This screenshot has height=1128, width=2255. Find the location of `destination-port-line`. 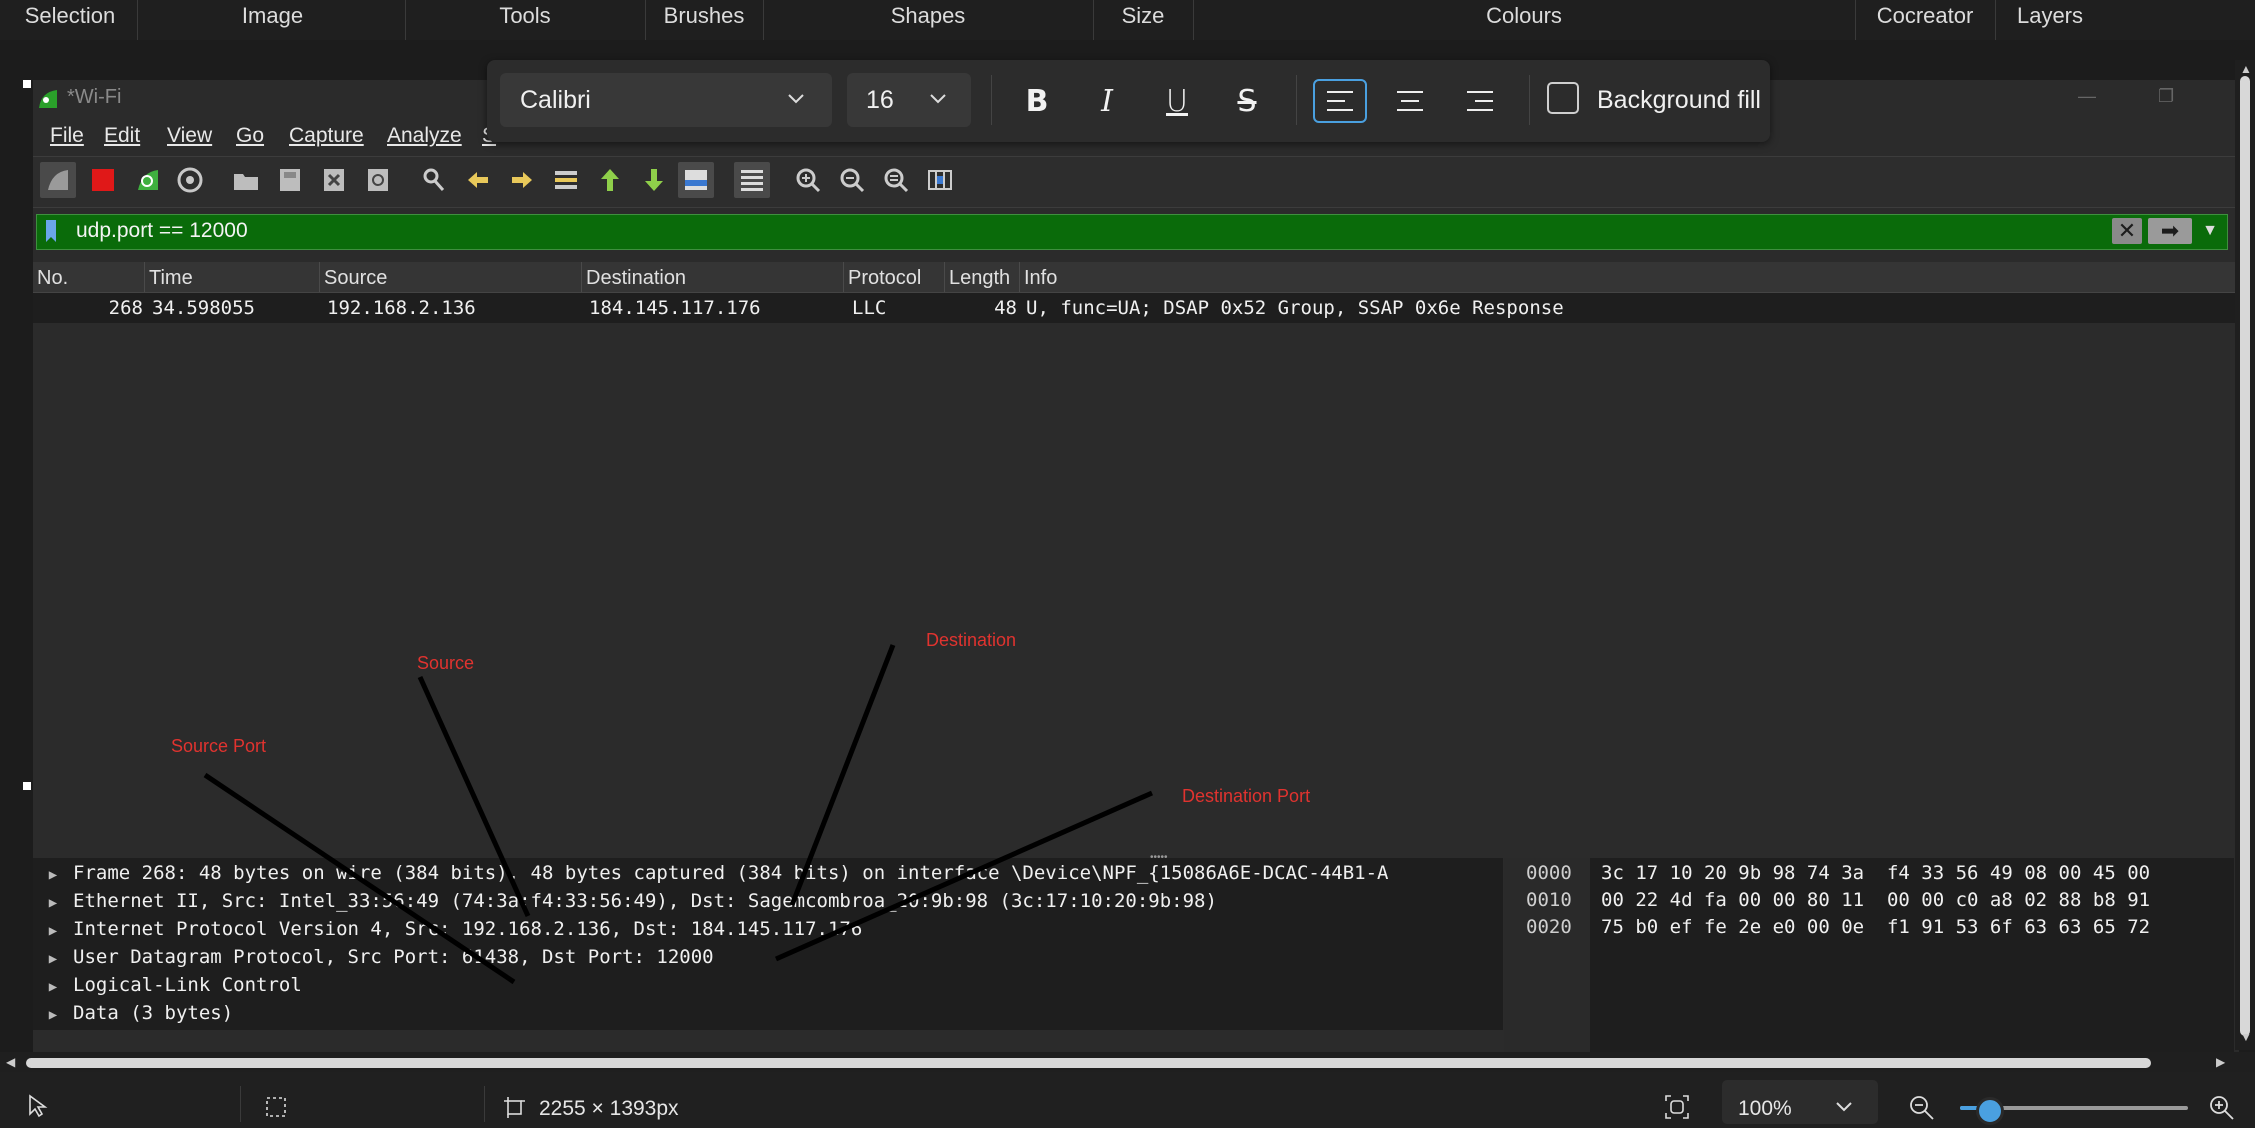

destination-port-line is located at coordinates (964, 876).